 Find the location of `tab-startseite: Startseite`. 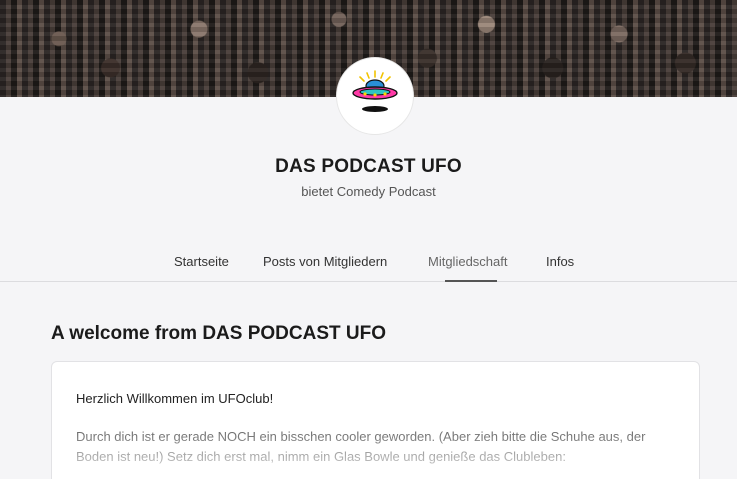

tab-startseite: Startseite is located at coordinates (201, 261).